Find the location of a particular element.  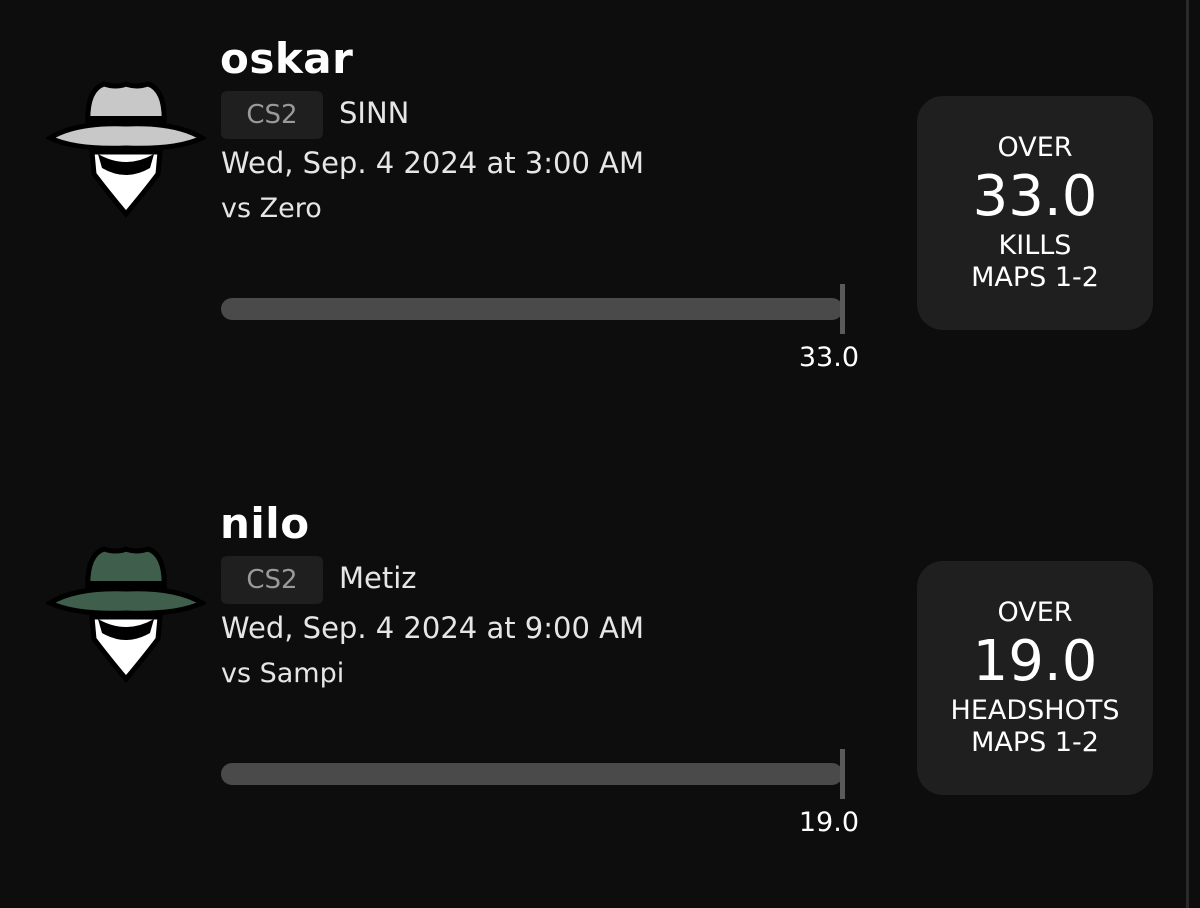

player-name: oskar is located at coordinates (287, 58).